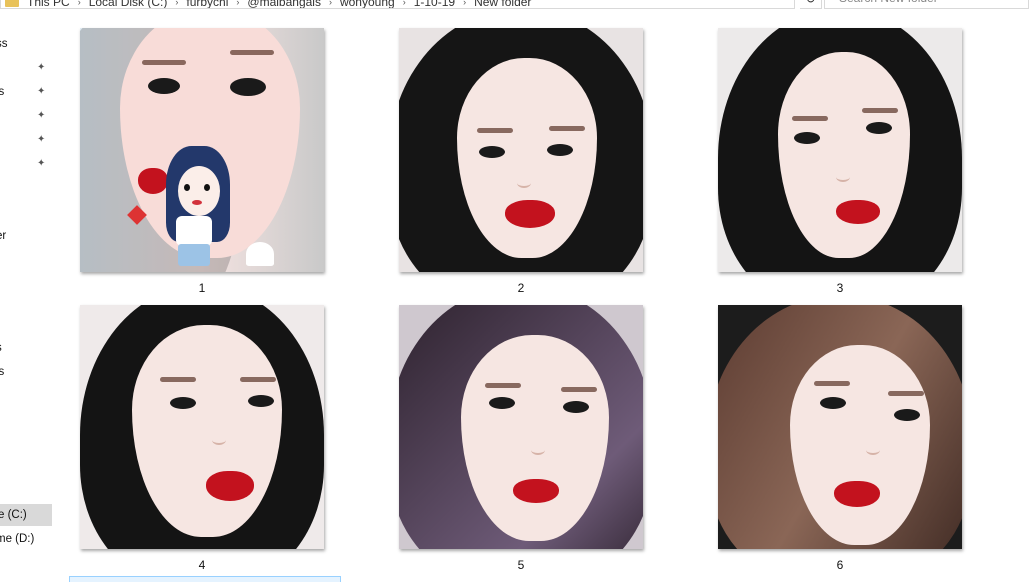  I want to click on breadcrumb-new-folder: New folder, so click(502, 4).